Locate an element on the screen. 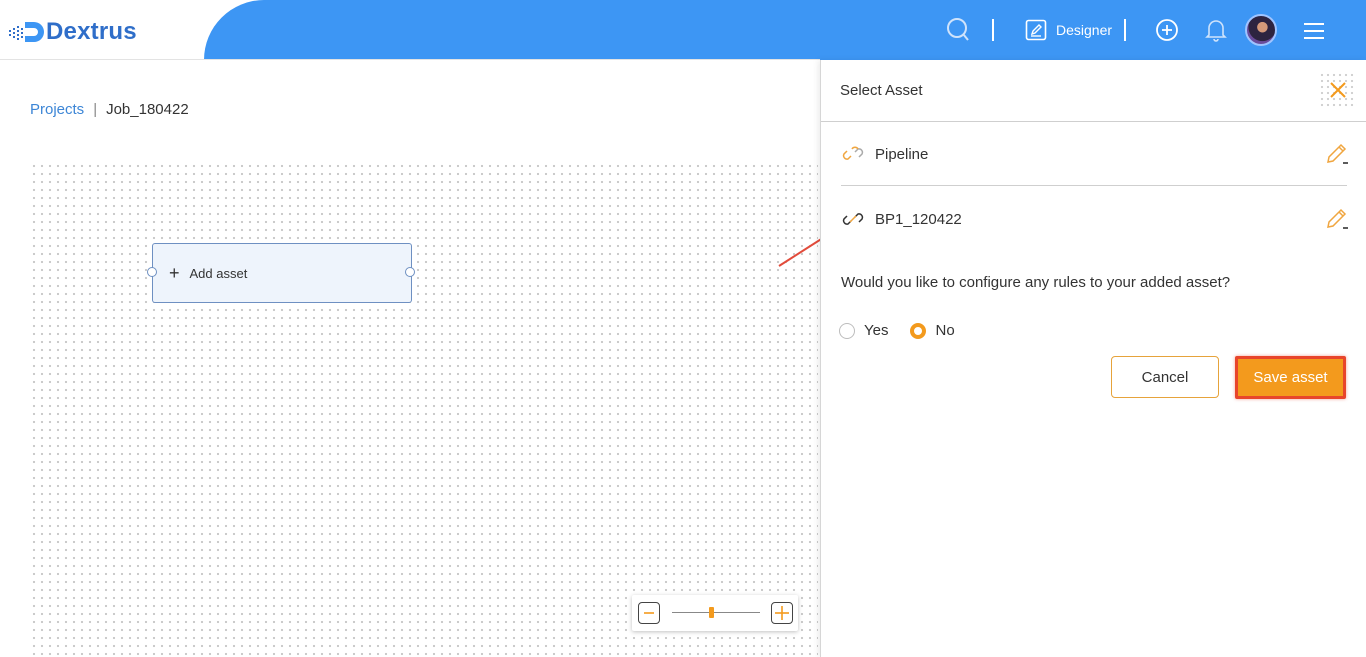 This screenshot has height=657, width=1366. designer-label: Designer is located at coordinates (1084, 30).